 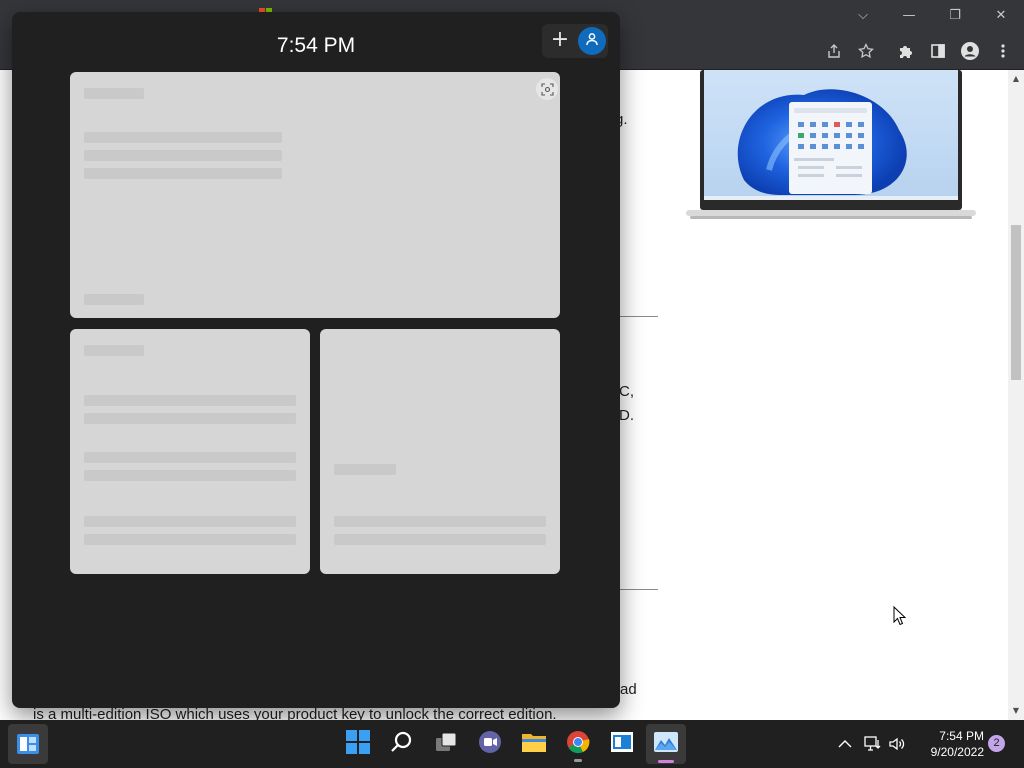 What do you see at coordinates (957, 752) in the screenshot?
I see `clock-date: 9/20/2022` at bounding box center [957, 752].